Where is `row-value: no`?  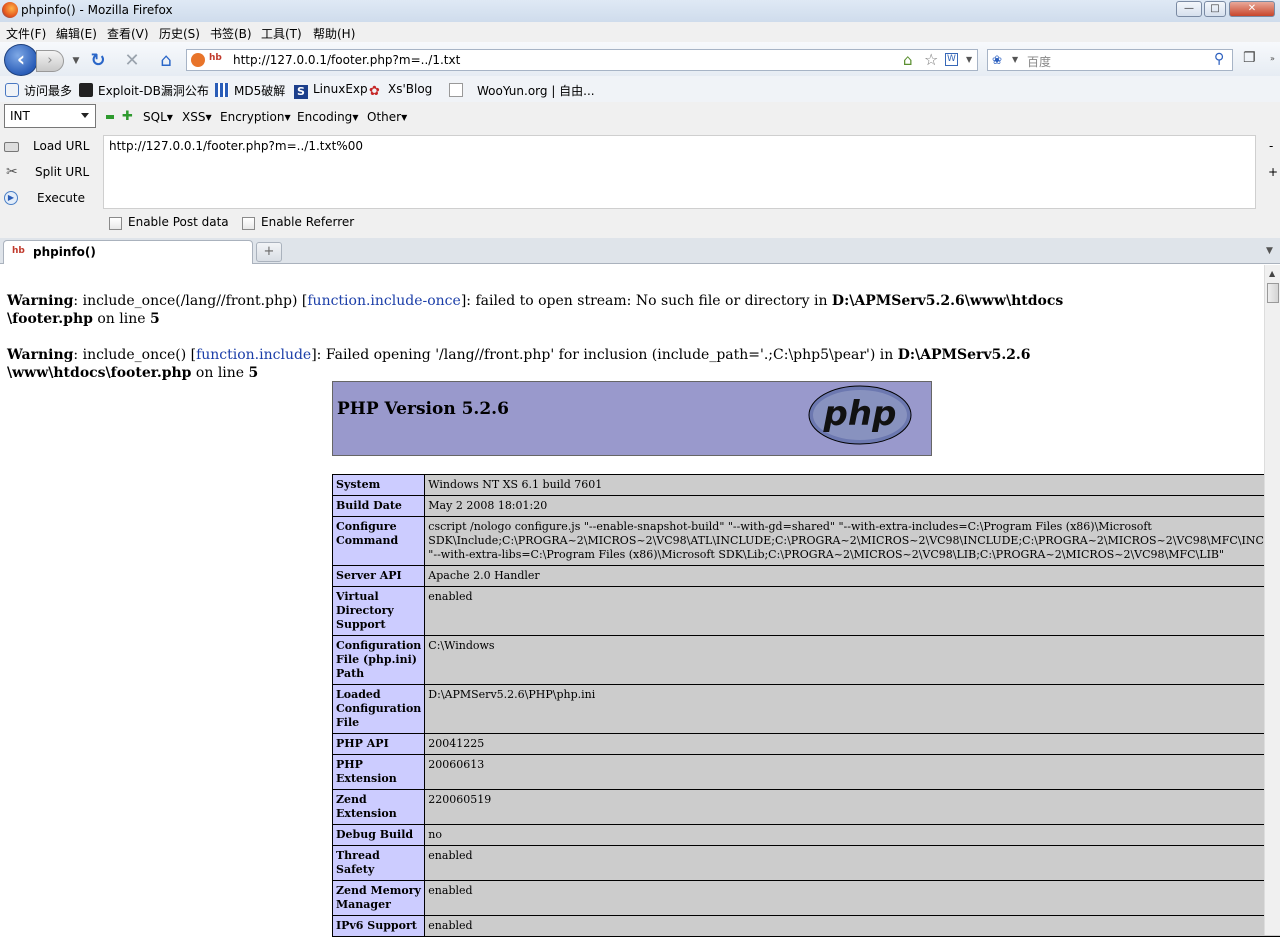
row-value: no is located at coordinates (852, 835).